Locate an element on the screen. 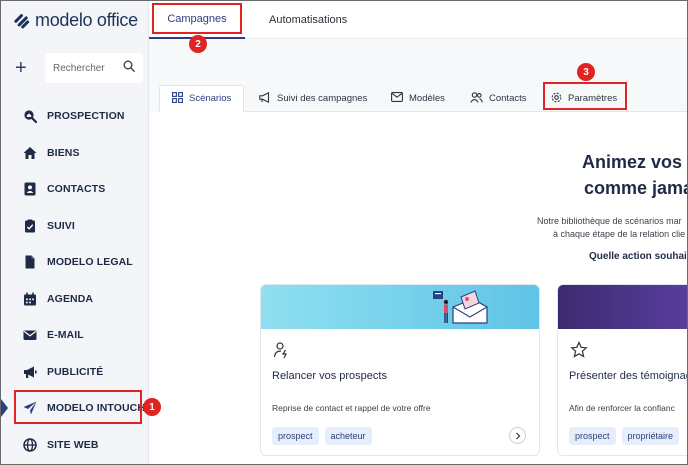 The width and height of the screenshot is (688, 465). tag-proprietaire: propriétaire is located at coordinates (650, 436).